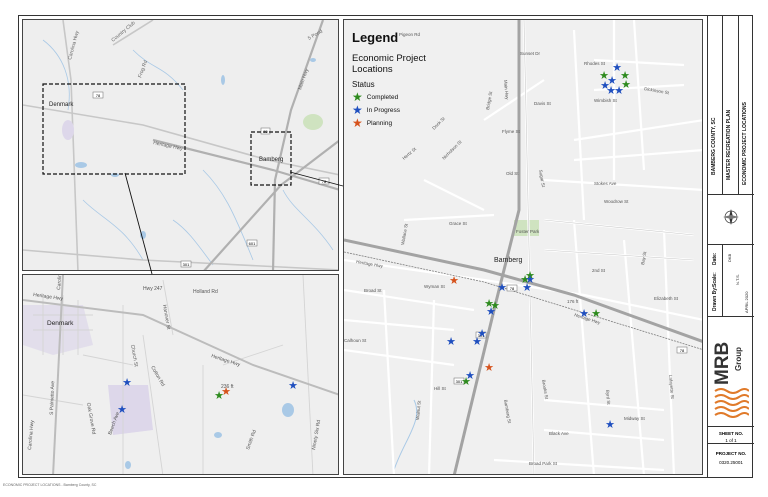 This screenshot has width=768, height=497. Describe the element at coordinates (605, 183) in the screenshot. I see `street-label: Stokes Ave` at that location.